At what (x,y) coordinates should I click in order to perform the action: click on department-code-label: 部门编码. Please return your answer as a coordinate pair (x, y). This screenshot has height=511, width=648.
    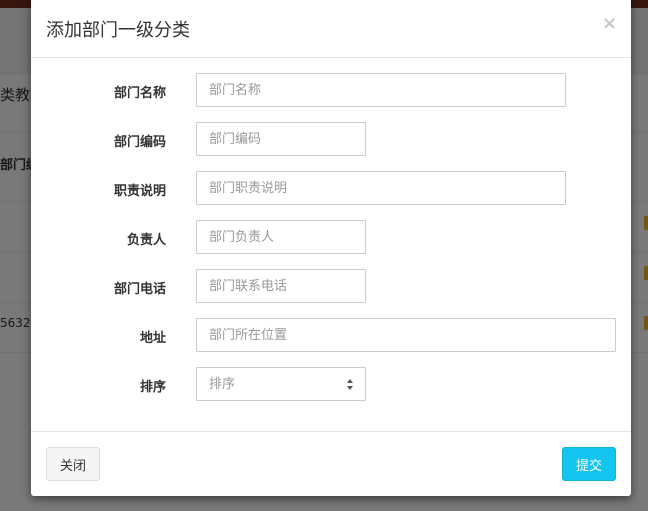
    Looking at the image, I should click on (139, 142).